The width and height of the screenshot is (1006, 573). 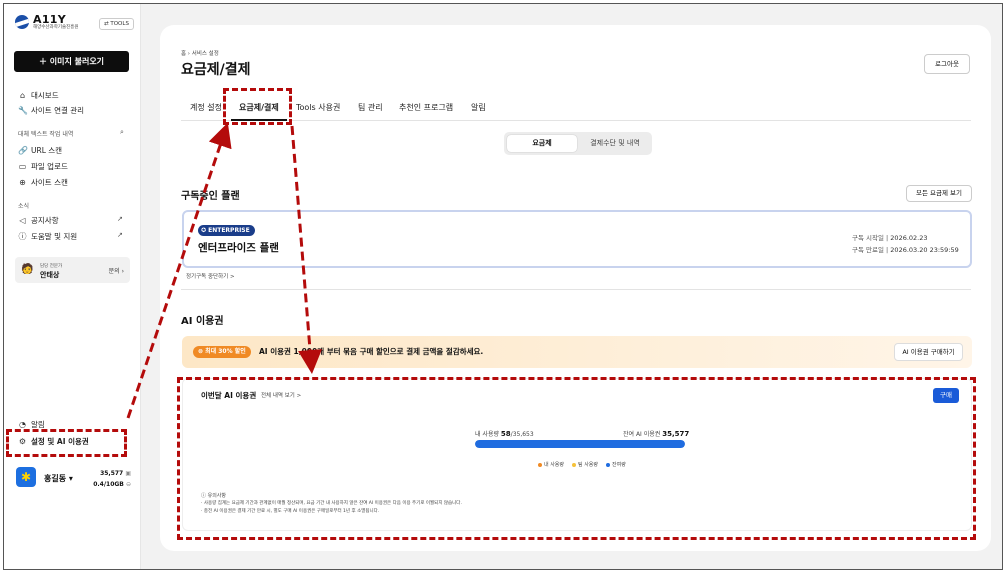 I want to click on expert-name: 안태상, so click(x=50, y=275).